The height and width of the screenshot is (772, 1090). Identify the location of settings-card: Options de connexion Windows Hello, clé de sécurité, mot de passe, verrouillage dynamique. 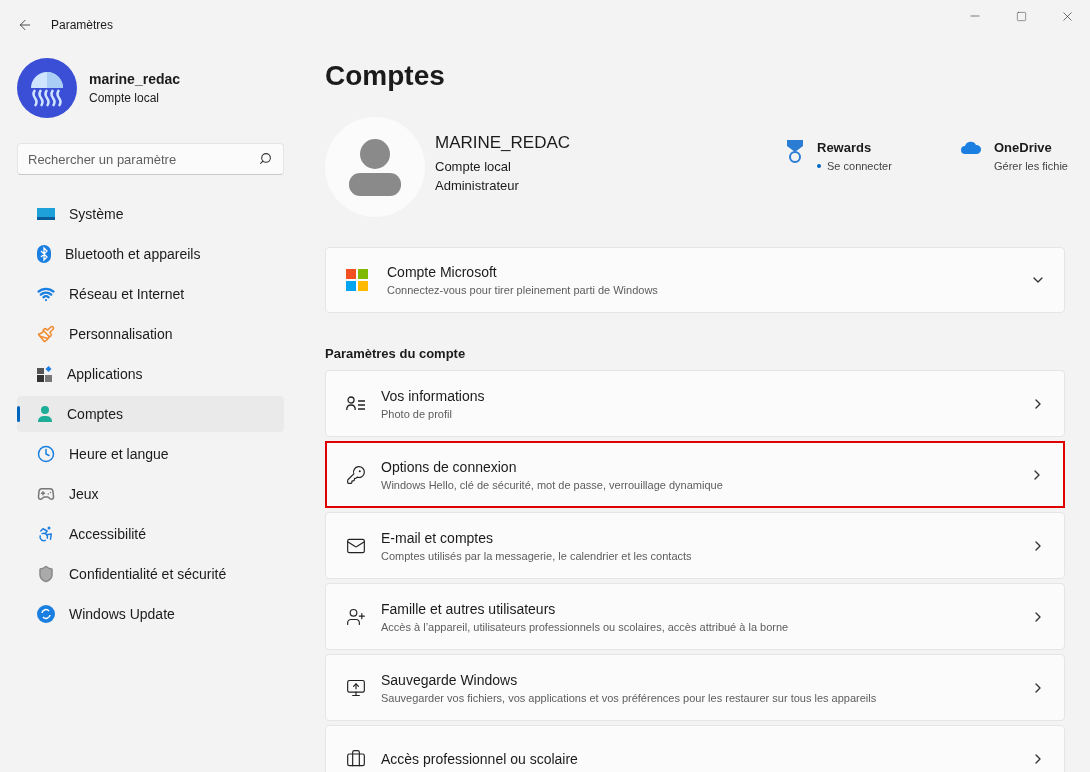
(695, 474).